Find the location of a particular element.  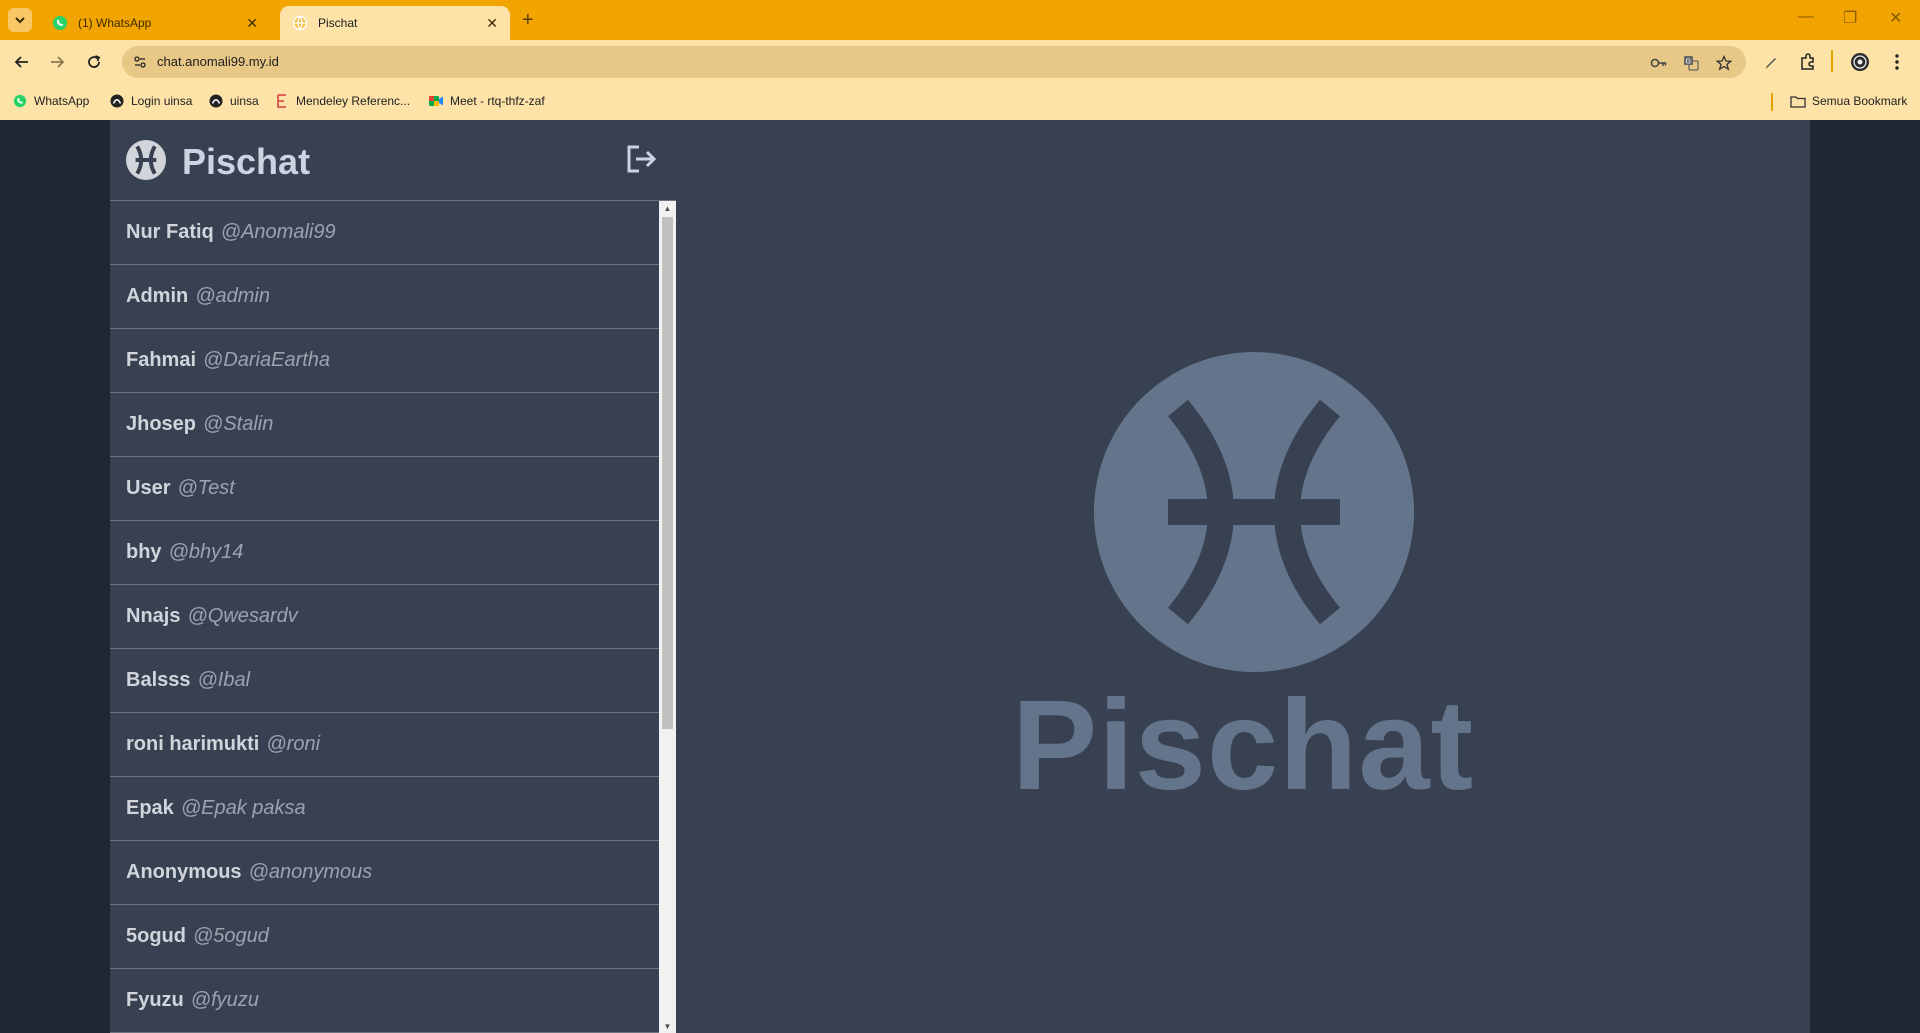

new-tab-button: + is located at coordinates (528, 20).